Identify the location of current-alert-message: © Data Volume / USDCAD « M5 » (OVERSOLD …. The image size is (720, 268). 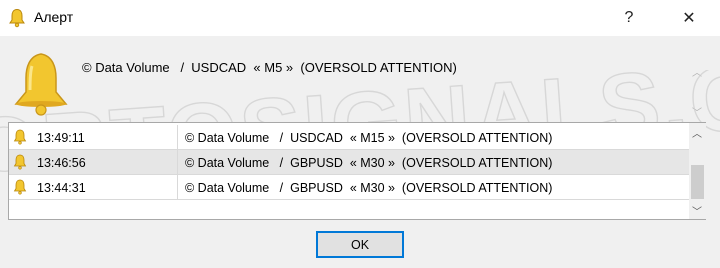
(269, 67).